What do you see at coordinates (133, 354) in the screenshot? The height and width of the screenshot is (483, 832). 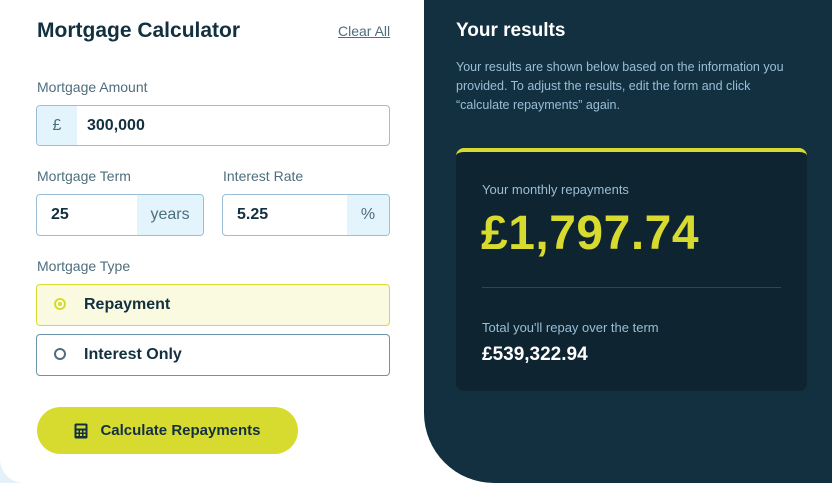 I see `interest-only-option-label: Interest Only` at bounding box center [133, 354].